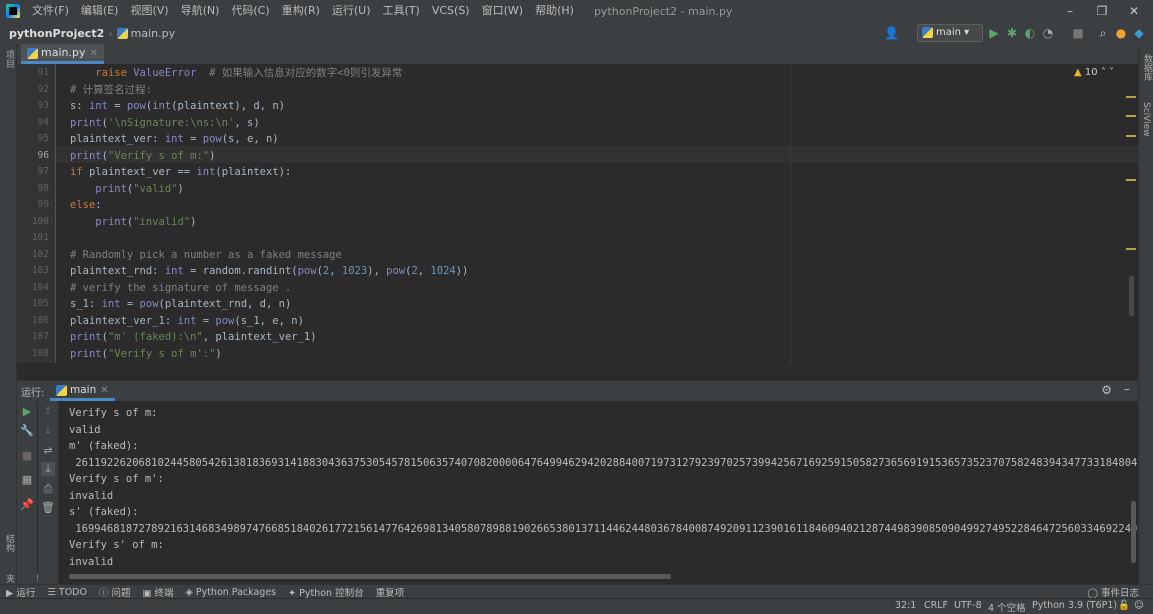 This screenshot has width=1153, height=614. I want to click on menu-navigate: 导航(N), so click(200, 11).